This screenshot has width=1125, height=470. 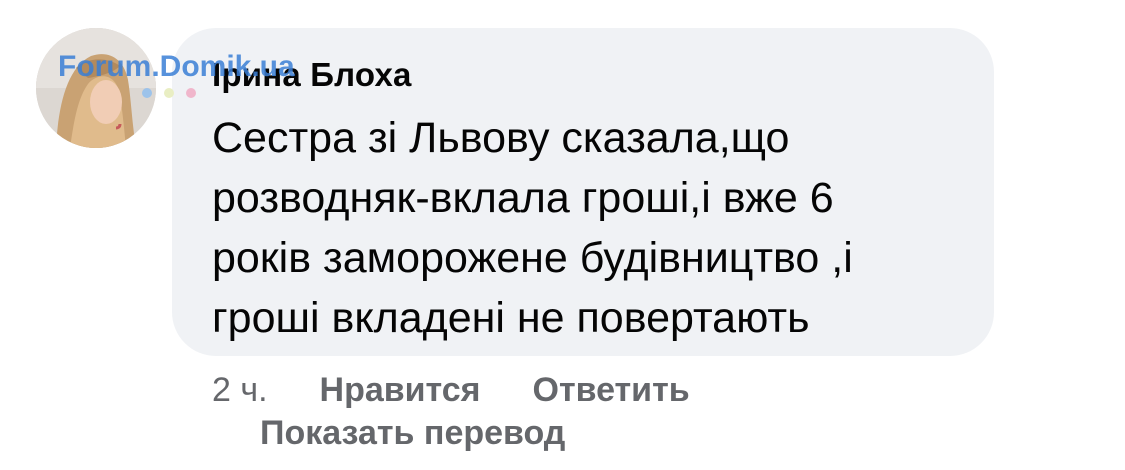 What do you see at coordinates (501, 138) in the screenshot?
I see `comment-line: Сестра зі Львову сказала,що` at bounding box center [501, 138].